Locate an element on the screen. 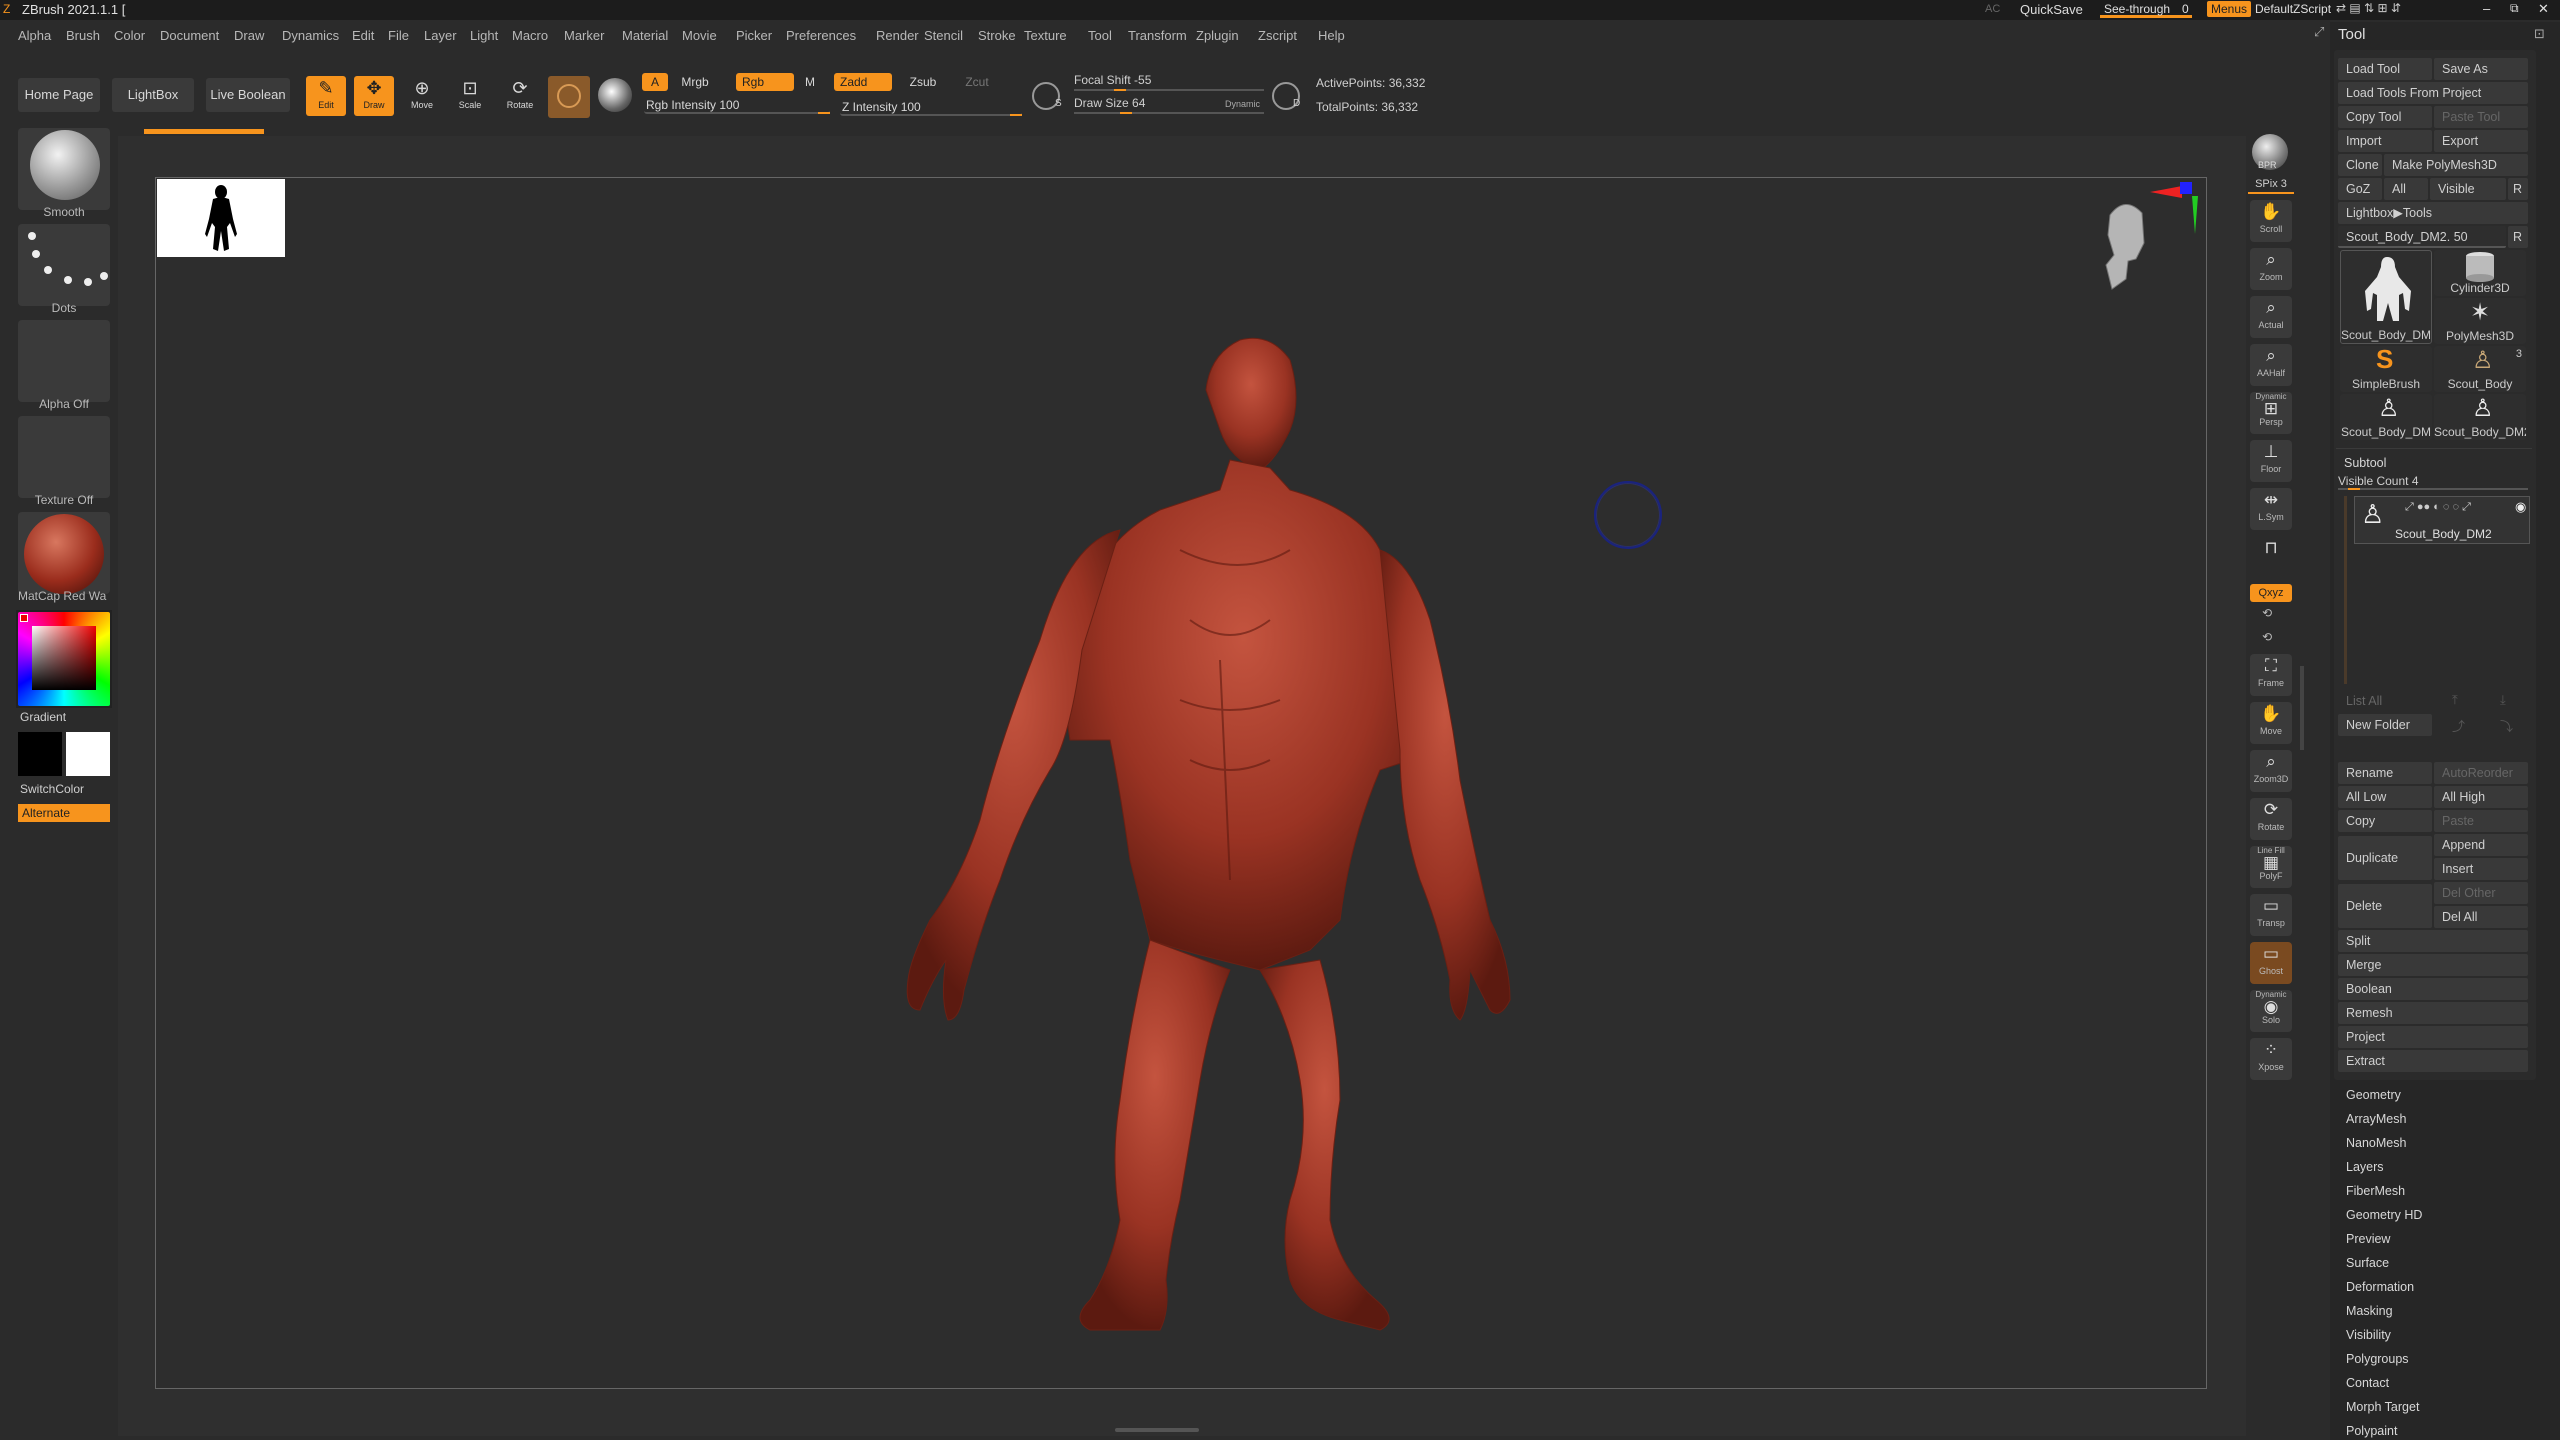 The width and height of the screenshot is (2560, 1440). tool-r-button: R is located at coordinates (2518, 237).